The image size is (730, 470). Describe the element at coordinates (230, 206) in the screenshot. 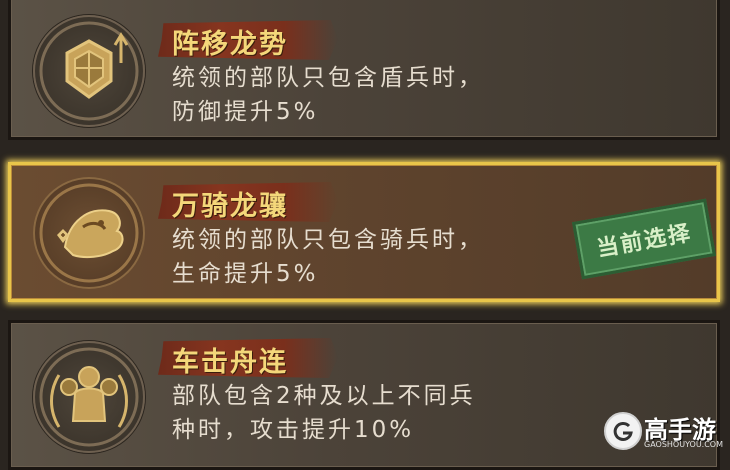

I see `skill-title: 万骑龙骧` at that location.